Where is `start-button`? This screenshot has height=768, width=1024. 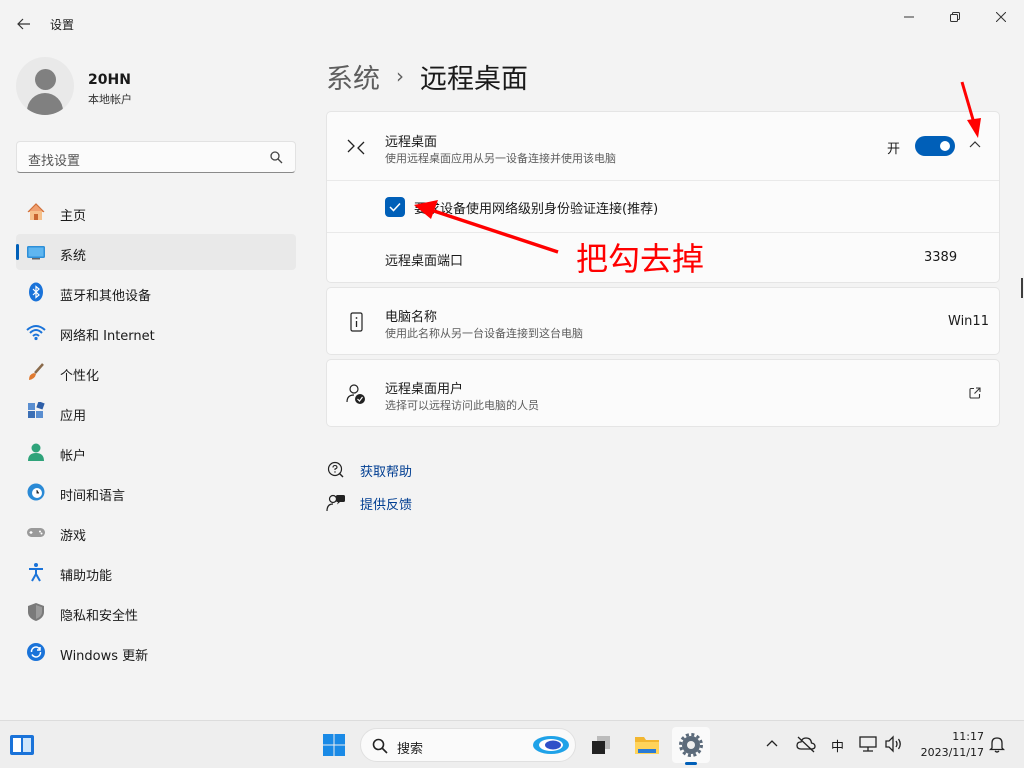
start-button is located at coordinates (334, 745).